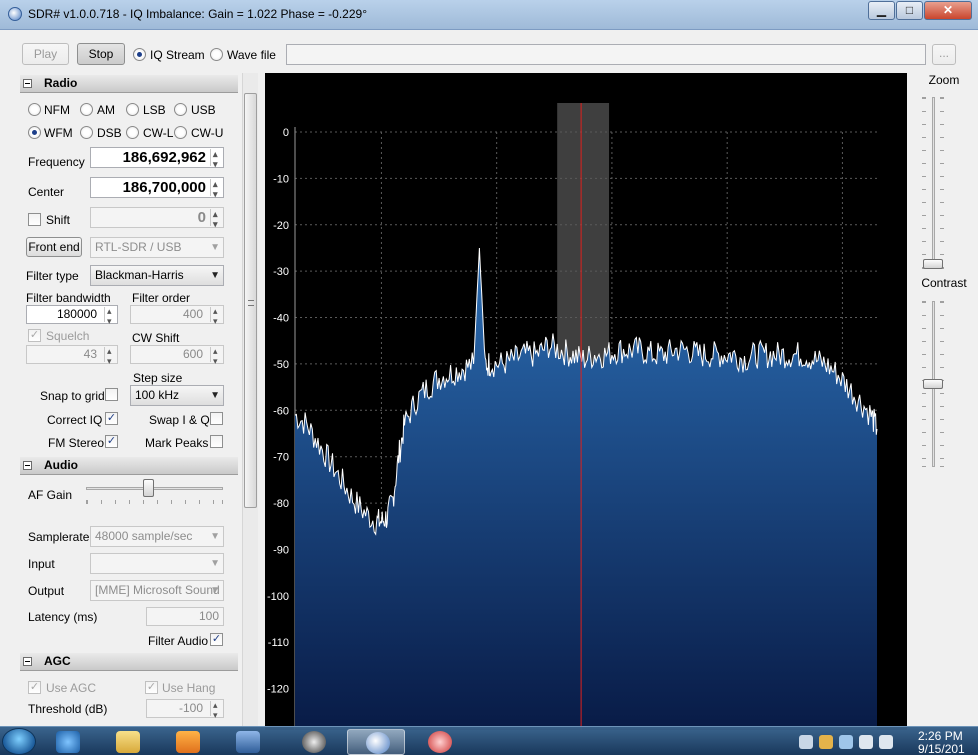 The image size is (978, 755). What do you see at coordinates (376, 742) in the screenshot?
I see `taskbar-sdrsharp` at bounding box center [376, 742].